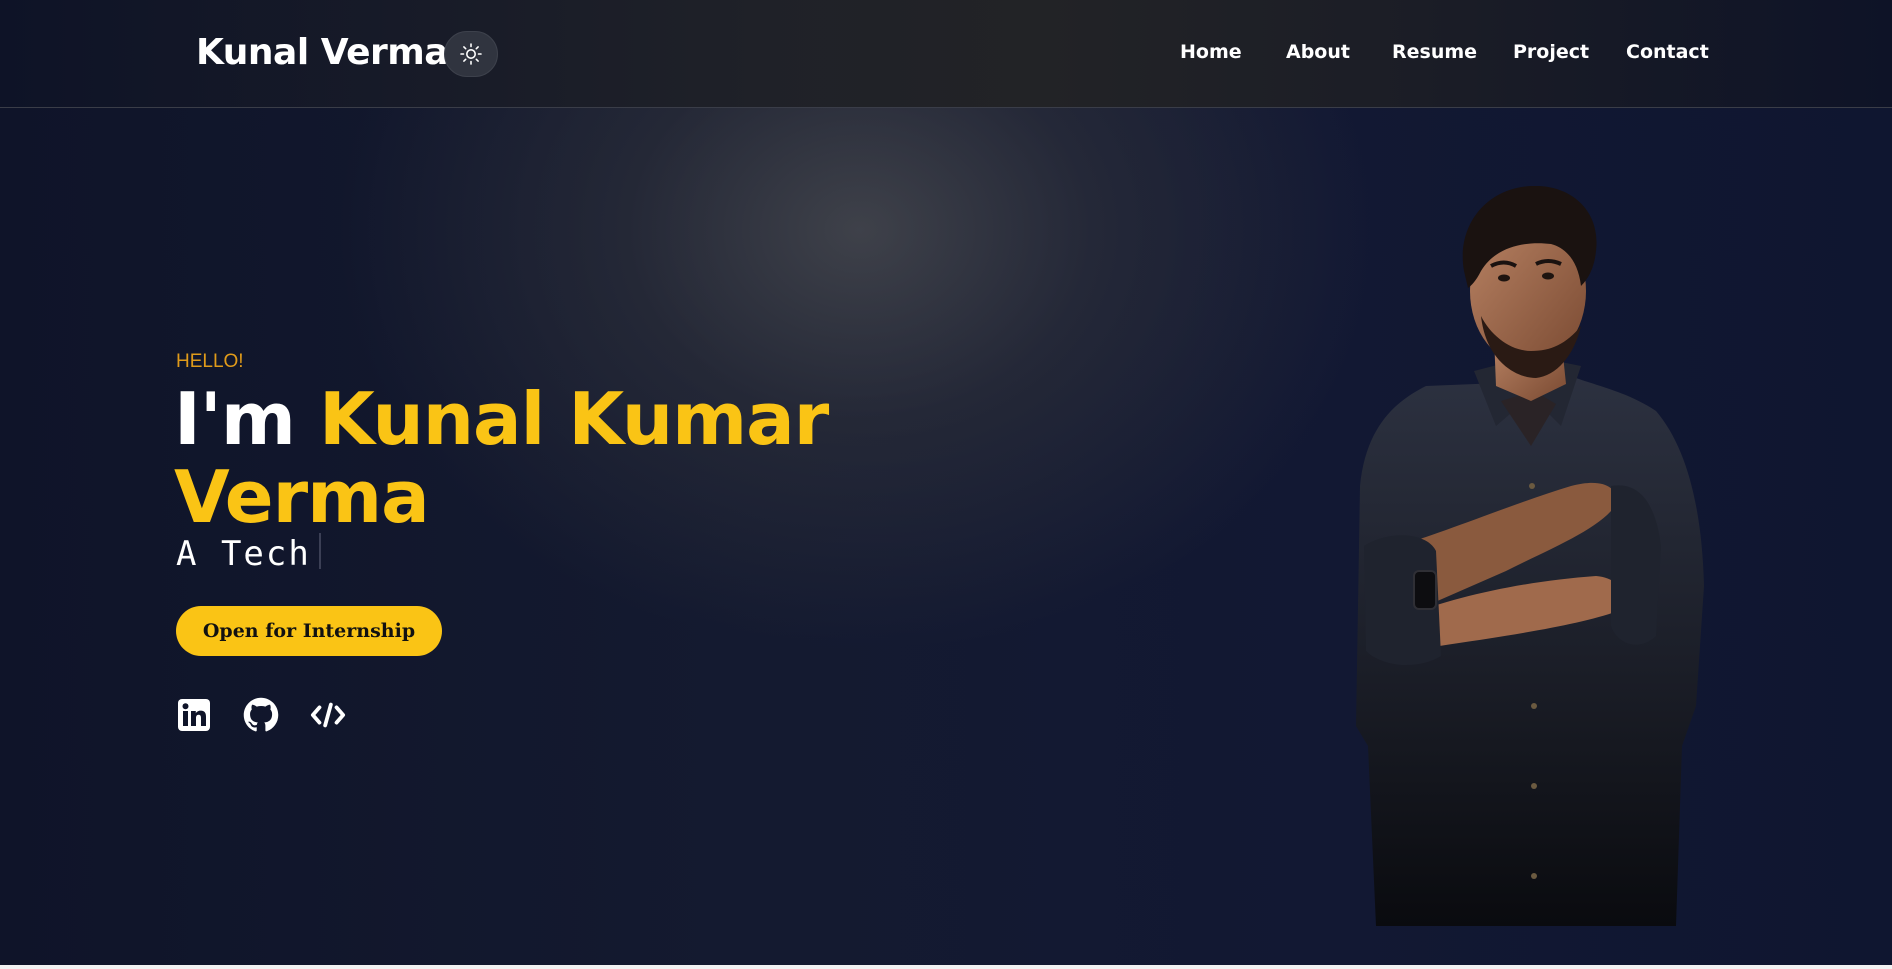 The width and height of the screenshot is (1892, 969). I want to click on nav-link-about: About, so click(1318, 52).